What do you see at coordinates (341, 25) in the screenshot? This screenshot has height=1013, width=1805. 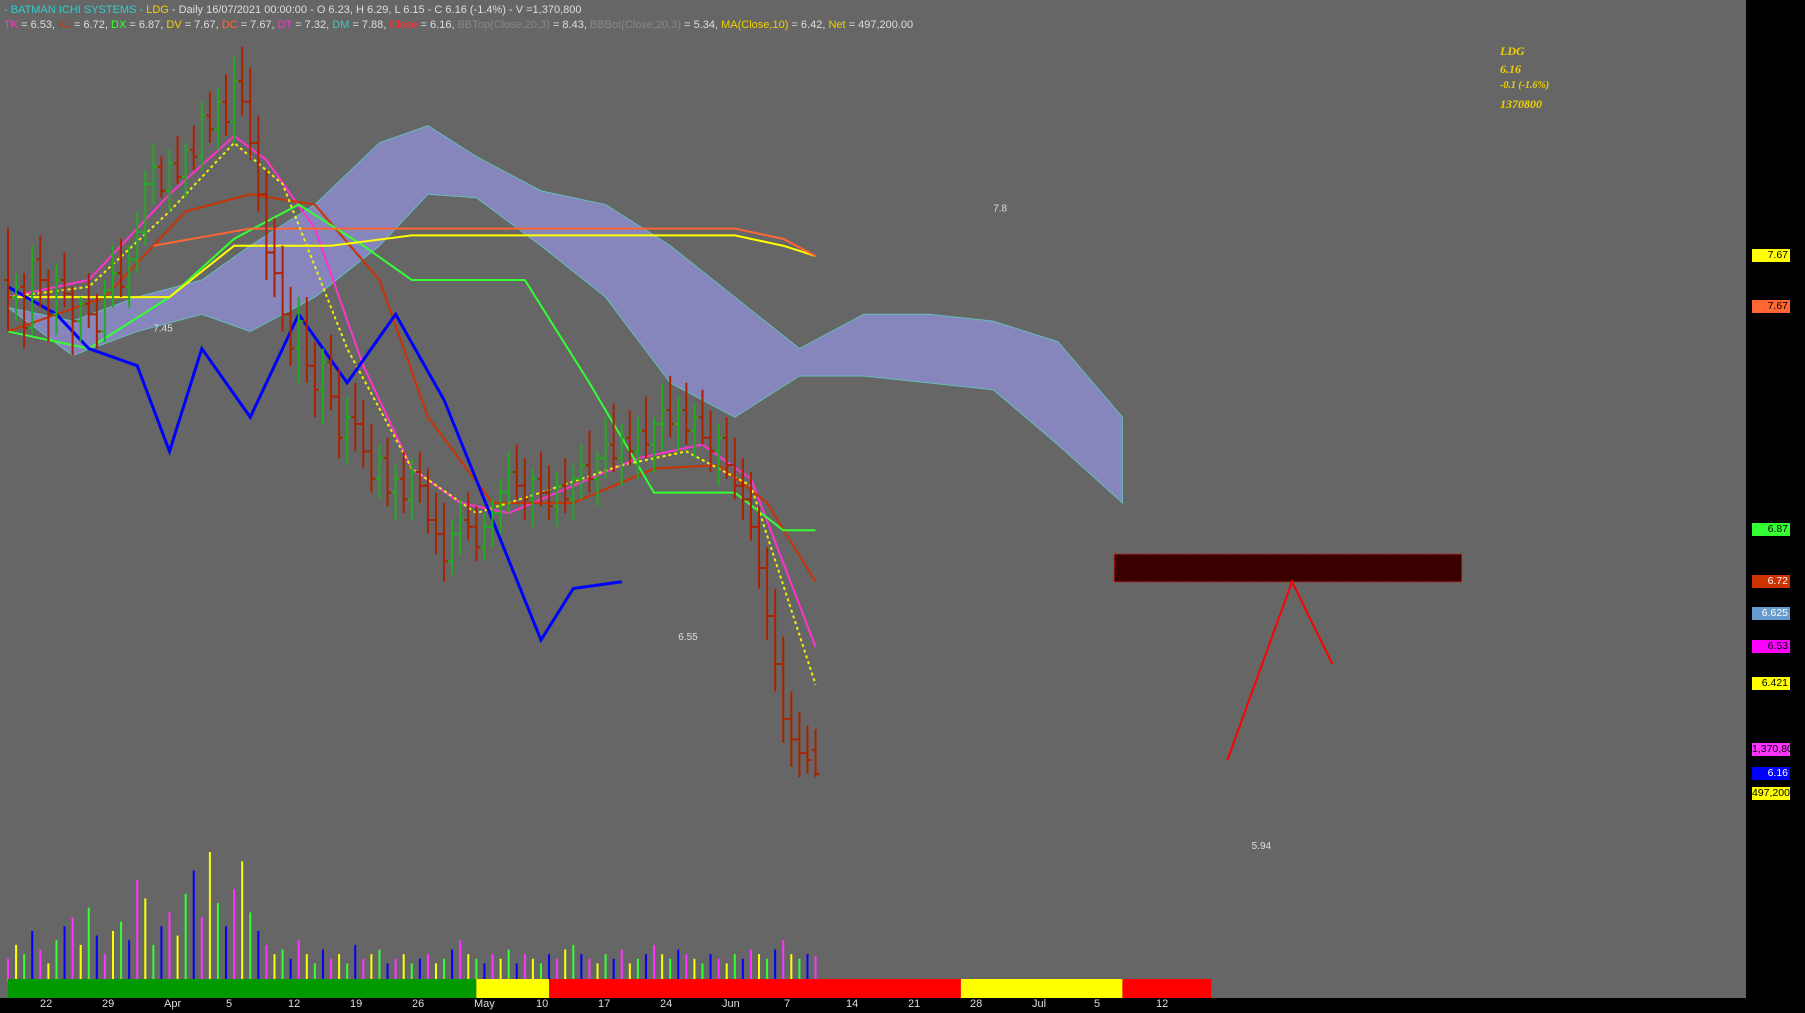 I see `line2-segment: DM` at bounding box center [341, 25].